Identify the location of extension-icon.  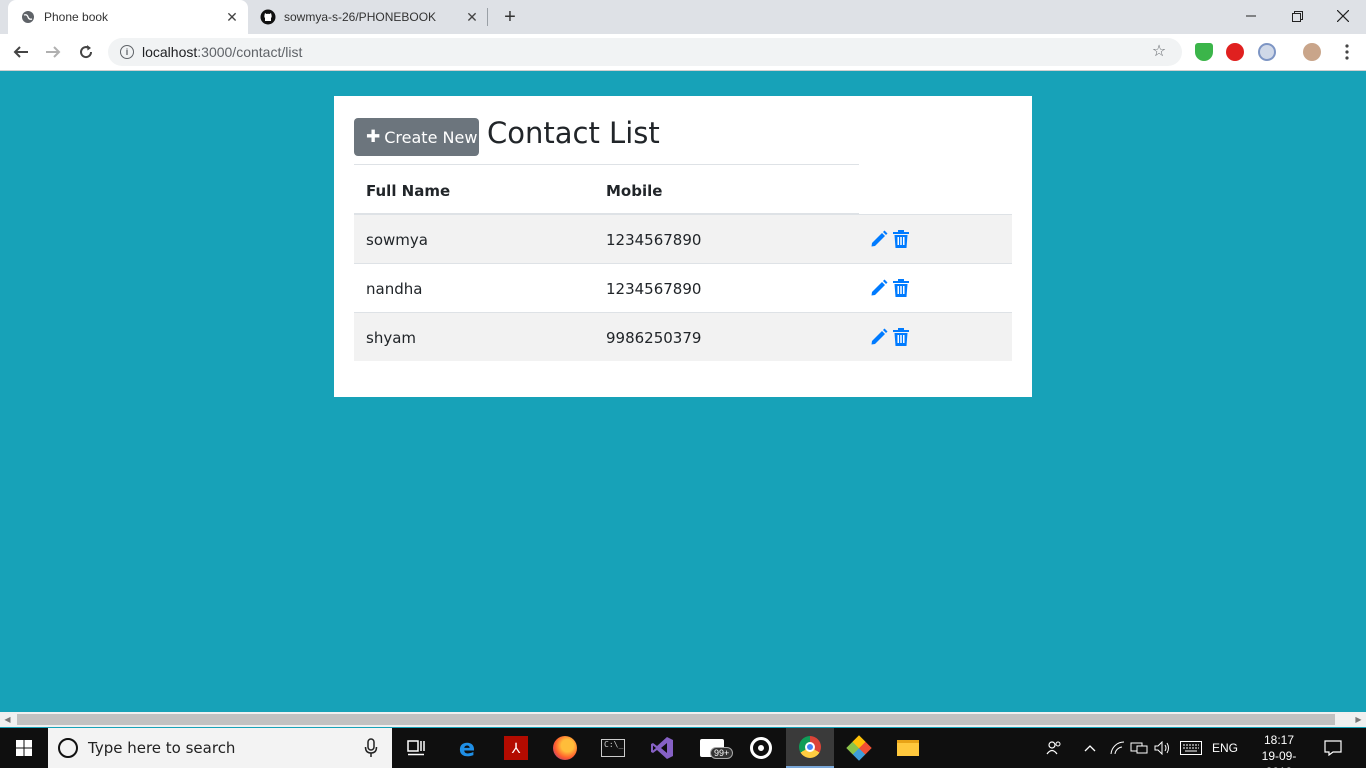
(1267, 52).